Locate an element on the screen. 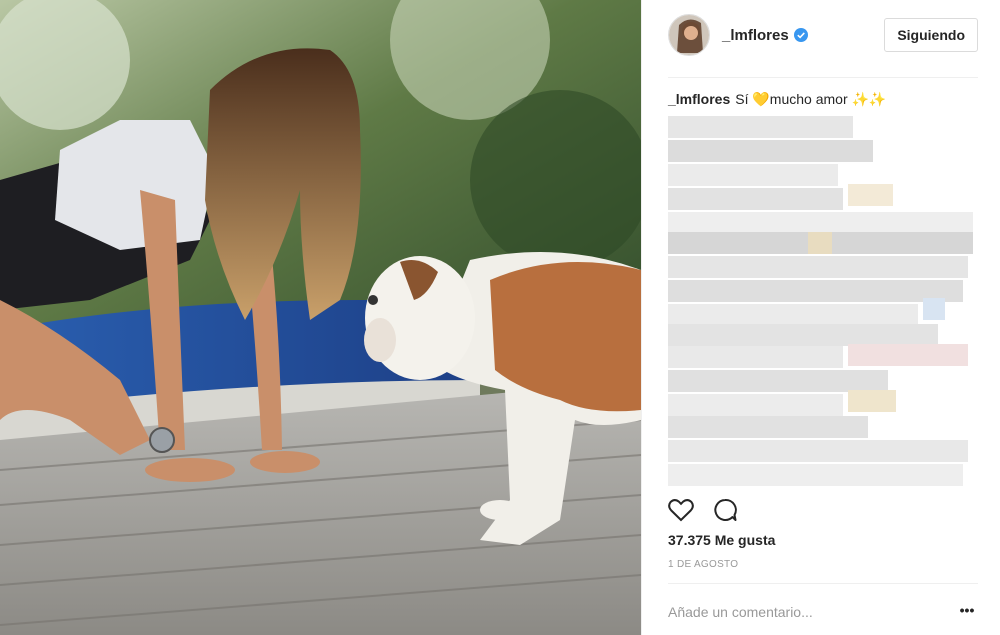 The width and height of the screenshot is (1000, 635). comment-bubble-icon is located at coordinates (725, 510).